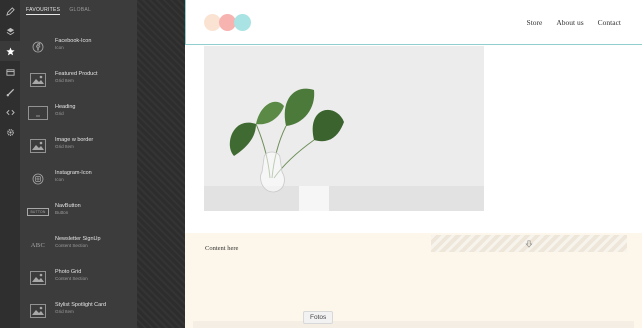 This screenshot has width=642, height=328. What do you see at coordinates (65, 107) in the screenshot?
I see `element-name: Heading` at bounding box center [65, 107].